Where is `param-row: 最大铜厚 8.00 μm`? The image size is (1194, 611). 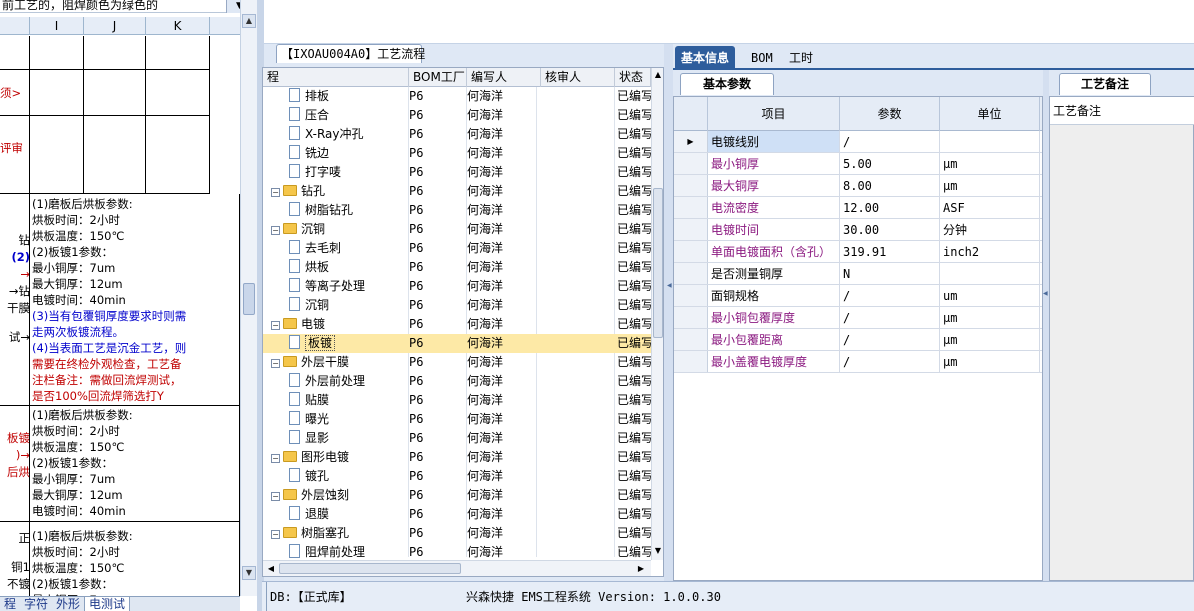
param-row: 最大铜厚 8.00 μm is located at coordinates (858, 186).